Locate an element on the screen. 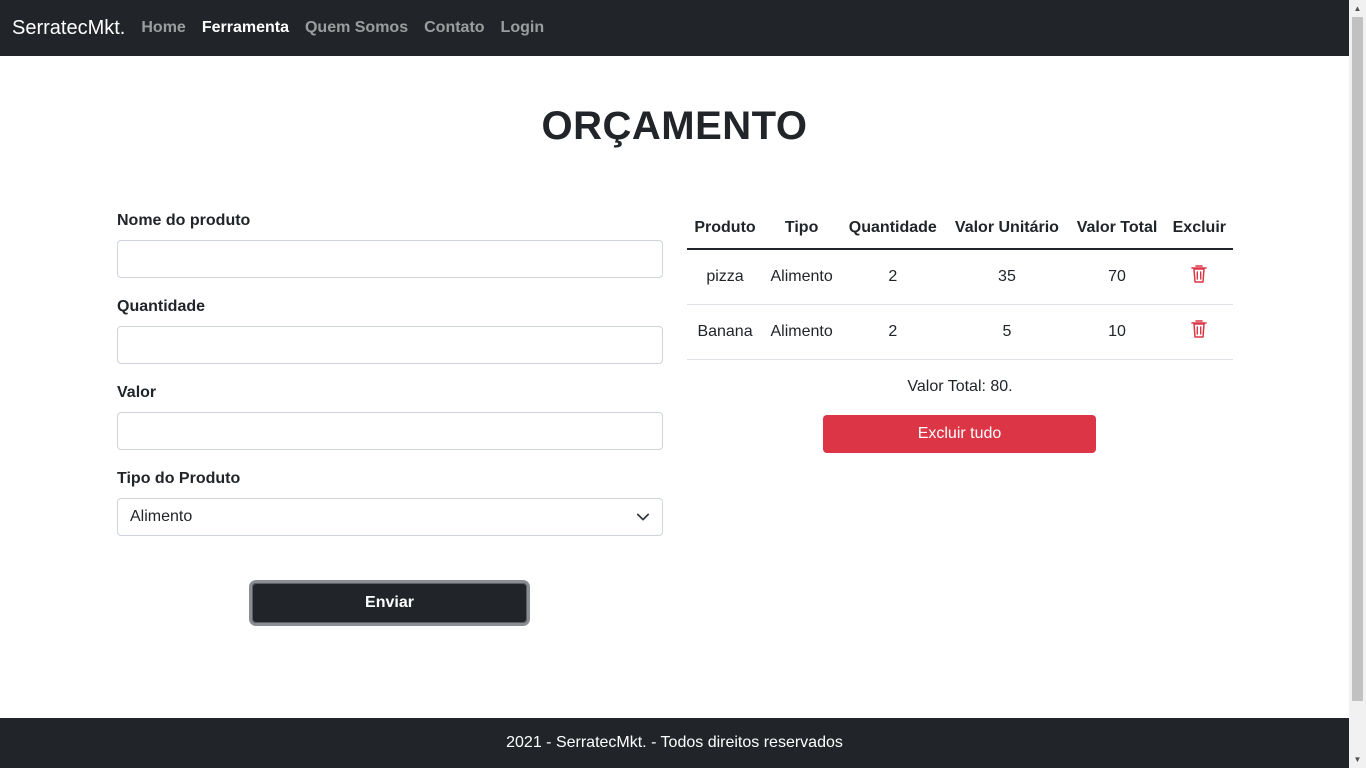  scroll-up-arrow-icon: ▲ is located at coordinates (1357, 8).